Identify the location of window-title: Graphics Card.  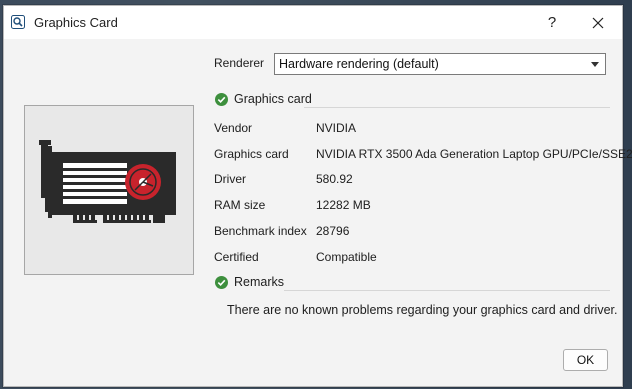
(76, 22).